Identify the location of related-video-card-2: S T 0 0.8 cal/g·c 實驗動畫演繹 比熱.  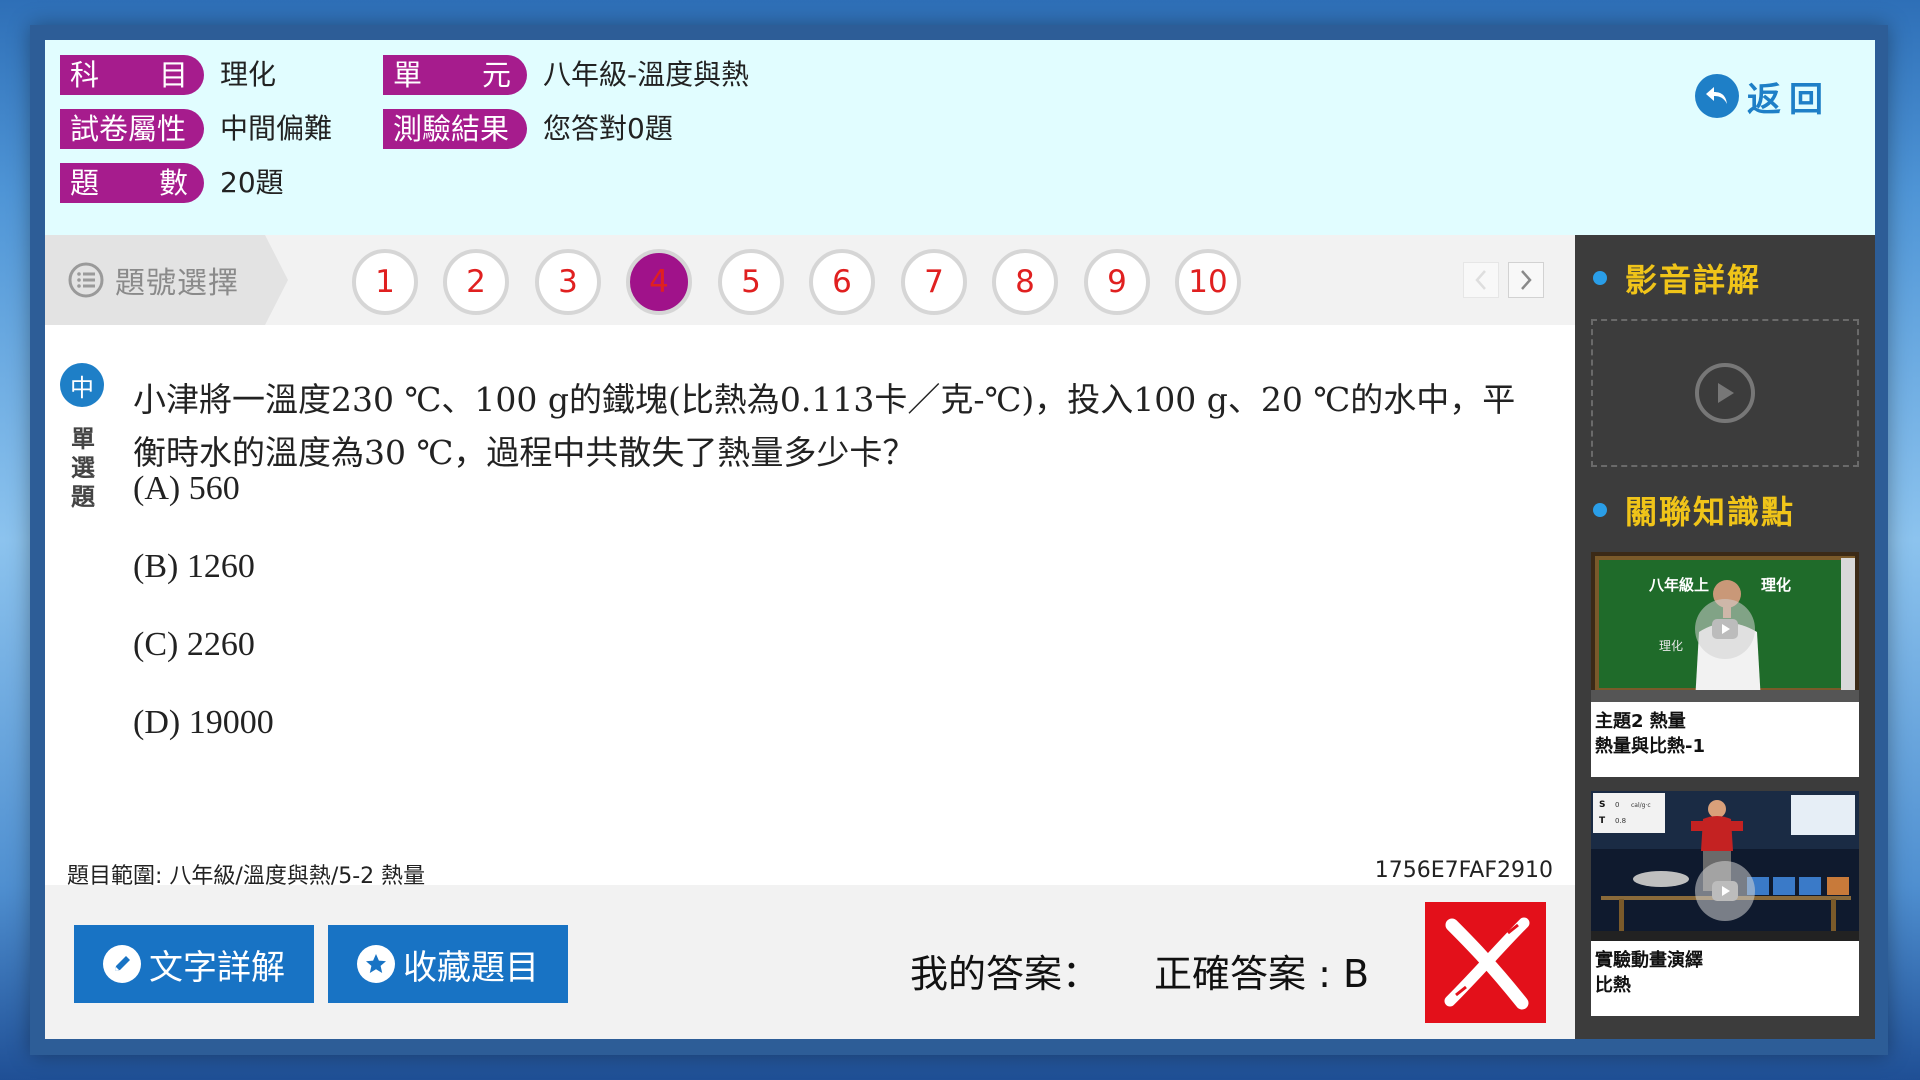
(1725, 903).